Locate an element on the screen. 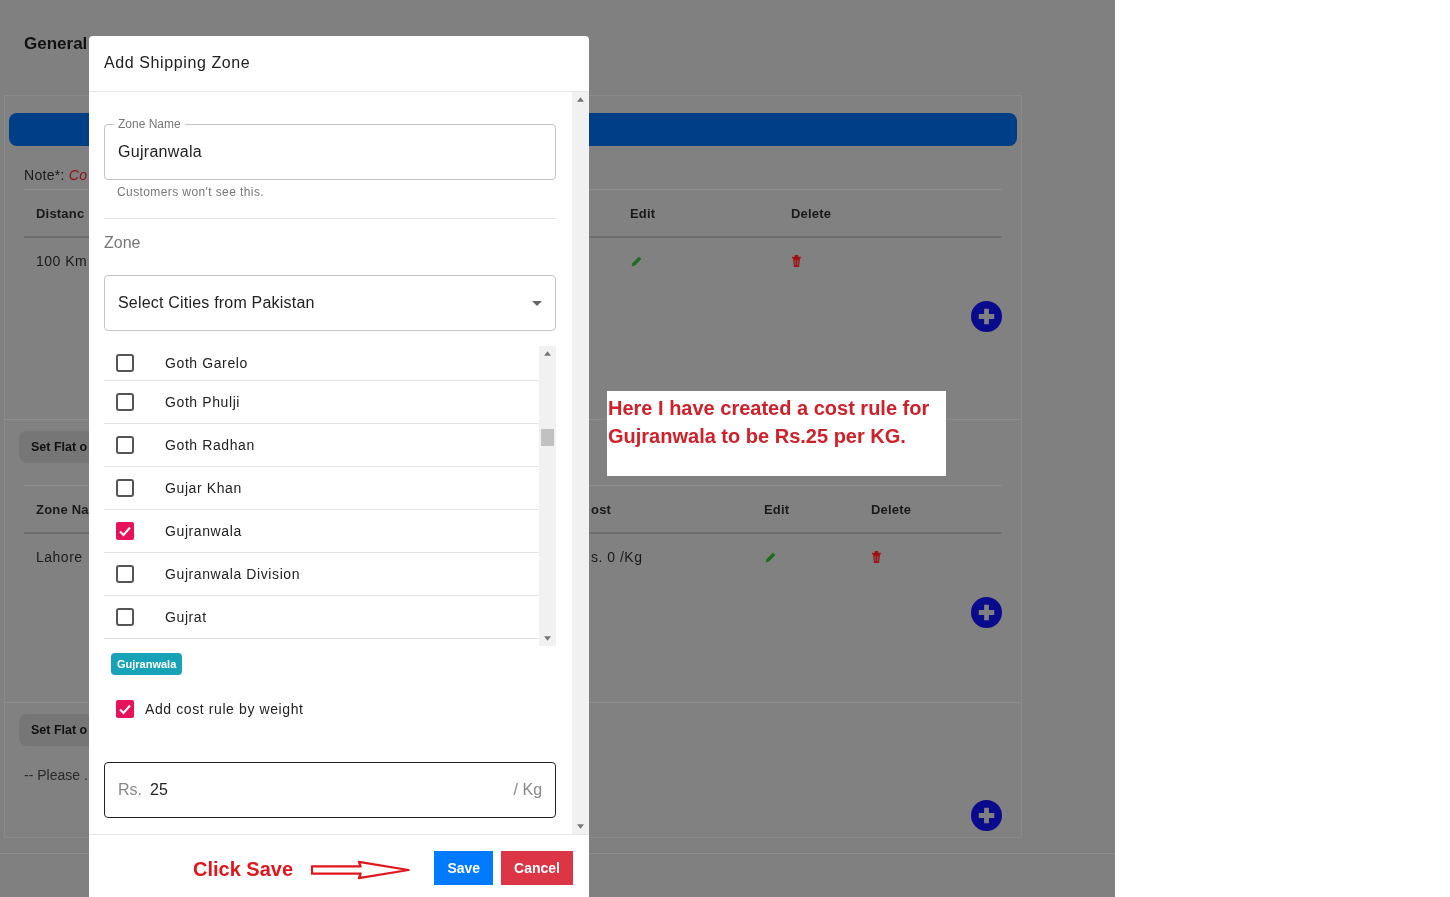  currency-prefix: Rs. is located at coordinates (130, 790).